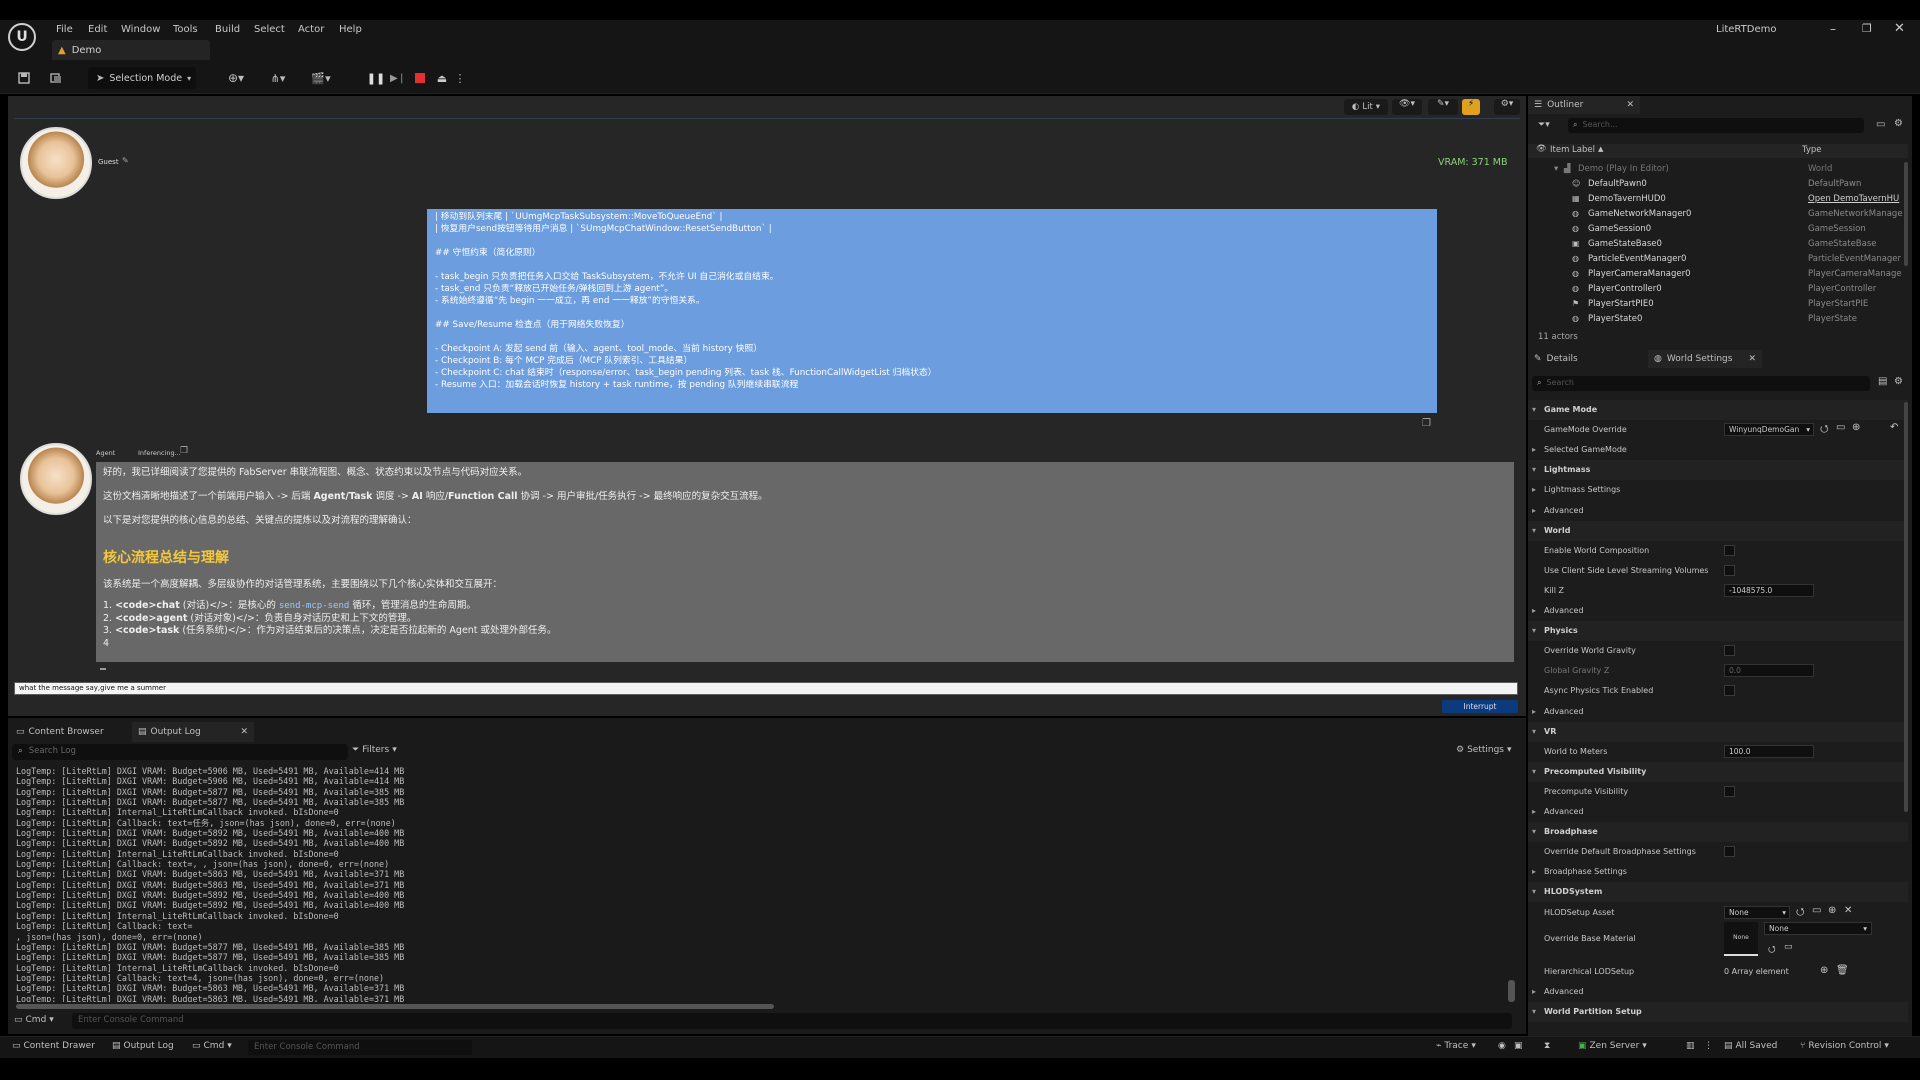 Image resolution: width=1920 pixels, height=1080 pixels. Describe the element at coordinates (1718, 186) in the screenshot. I see `outliner-row: ☺ DefaultPawn0 DefaultPawn` at that location.